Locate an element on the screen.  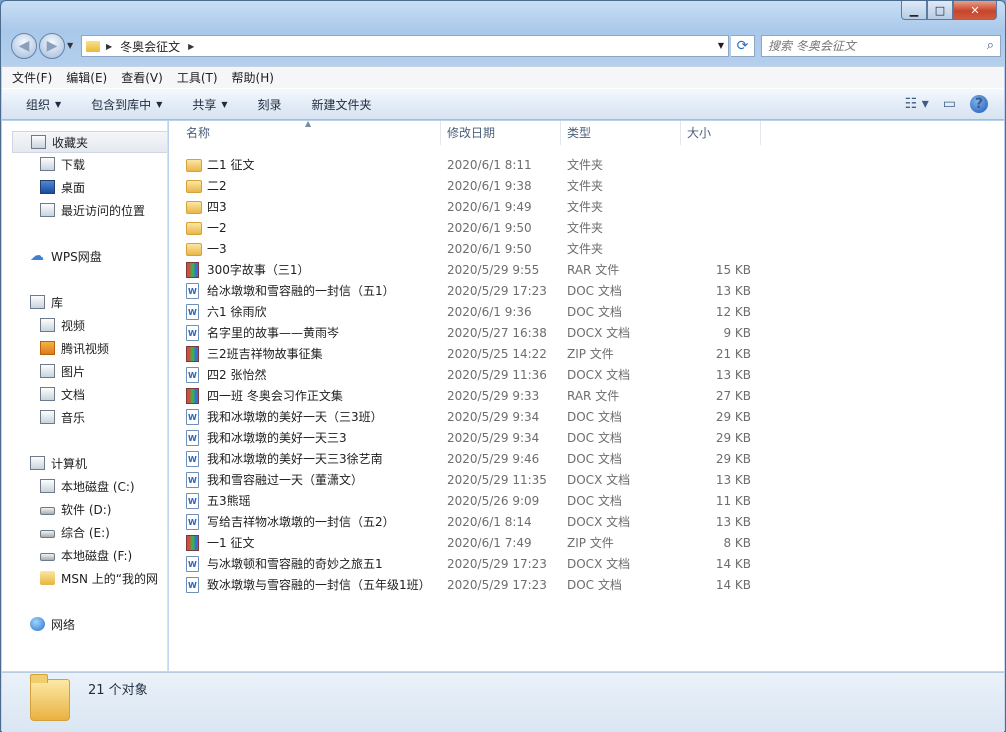
table-row: 四2 张怡然 2020/5/29 11:36 DOCX 文档 13 KB is located at coordinates (460, 374).